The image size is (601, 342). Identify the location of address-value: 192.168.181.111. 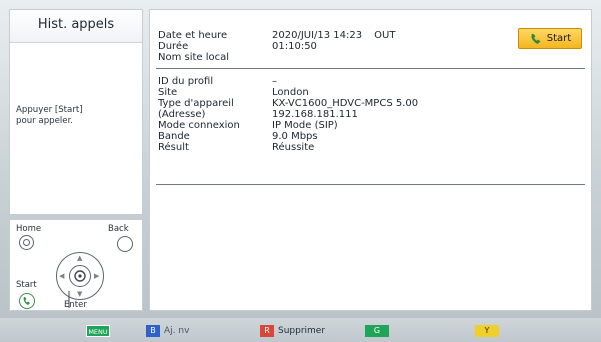
(315, 114).